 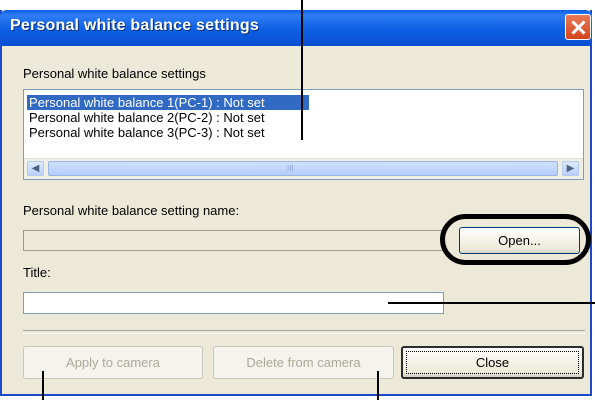 I want to click on horizontal-scrollbar: ◀ ▶, so click(x=303, y=168).